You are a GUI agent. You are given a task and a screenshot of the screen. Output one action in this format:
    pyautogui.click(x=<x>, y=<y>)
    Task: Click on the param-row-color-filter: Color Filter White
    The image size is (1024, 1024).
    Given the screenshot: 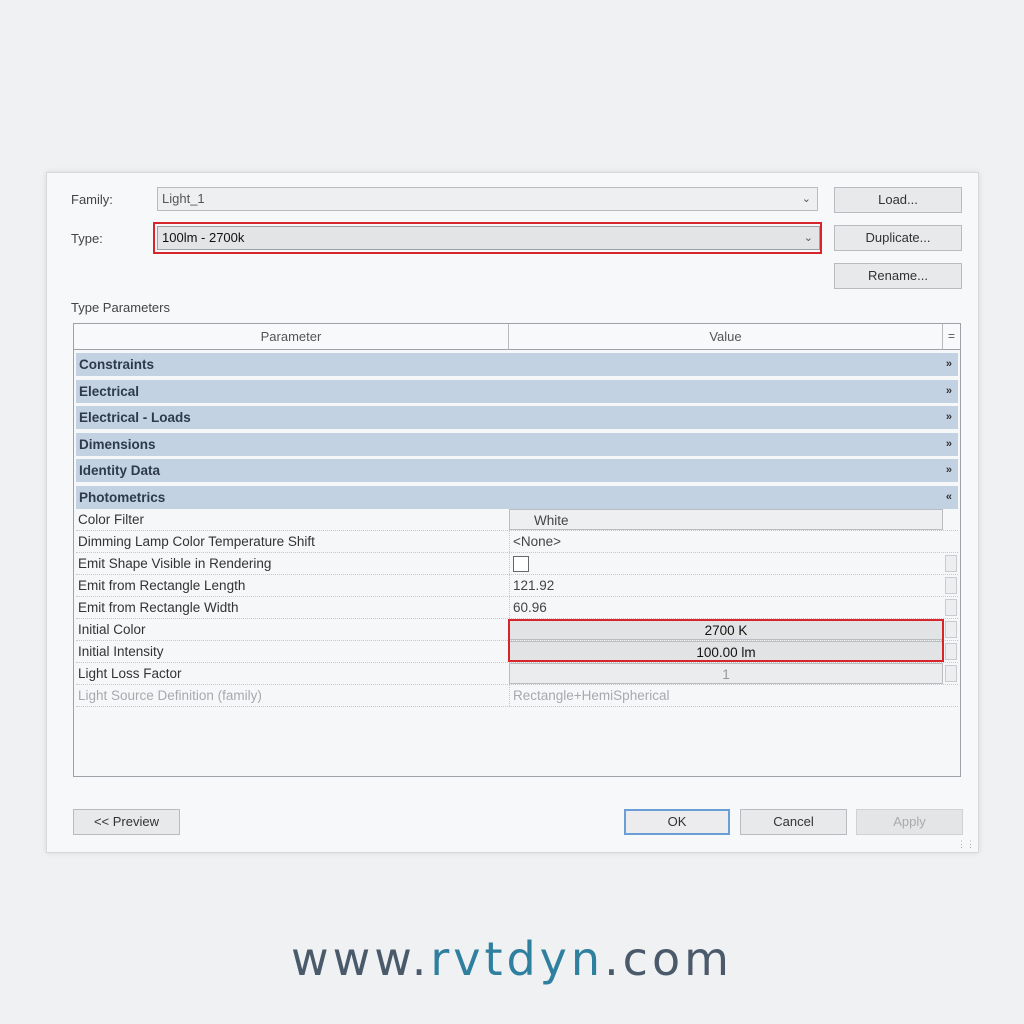 What is the action you would take?
    pyautogui.click(x=517, y=520)
    